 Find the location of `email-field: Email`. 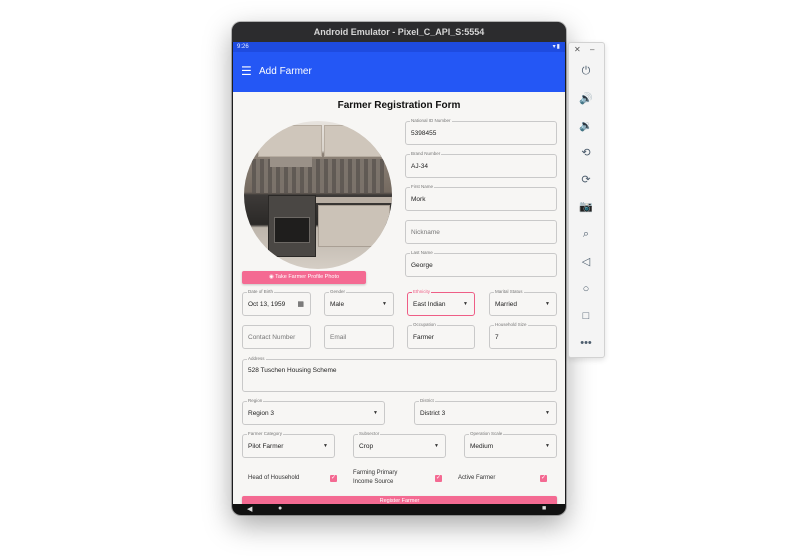

email-field: Email is located at coordinates (359, 337).